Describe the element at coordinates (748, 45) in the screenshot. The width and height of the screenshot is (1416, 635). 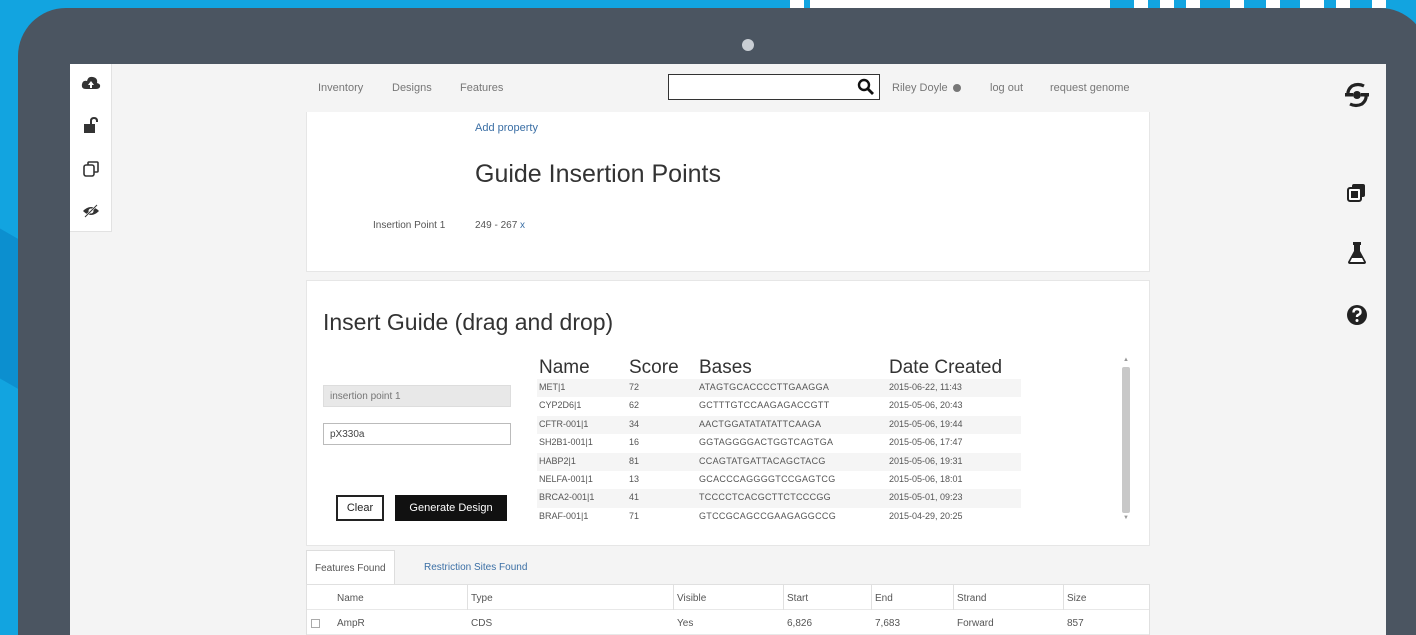
I see `camera-dot` at that location.